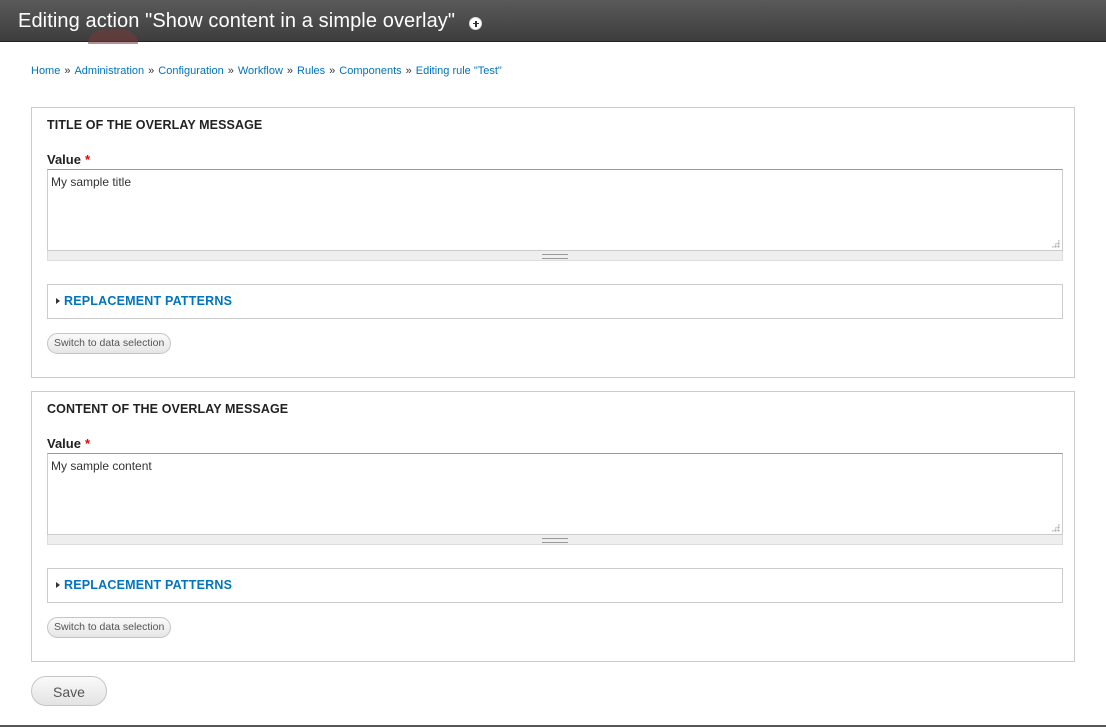  What do you see at coordinates (311, 71) in the screenshot?
I see `breadcrumb-rules: Rules` at bounding box center [311, 71].